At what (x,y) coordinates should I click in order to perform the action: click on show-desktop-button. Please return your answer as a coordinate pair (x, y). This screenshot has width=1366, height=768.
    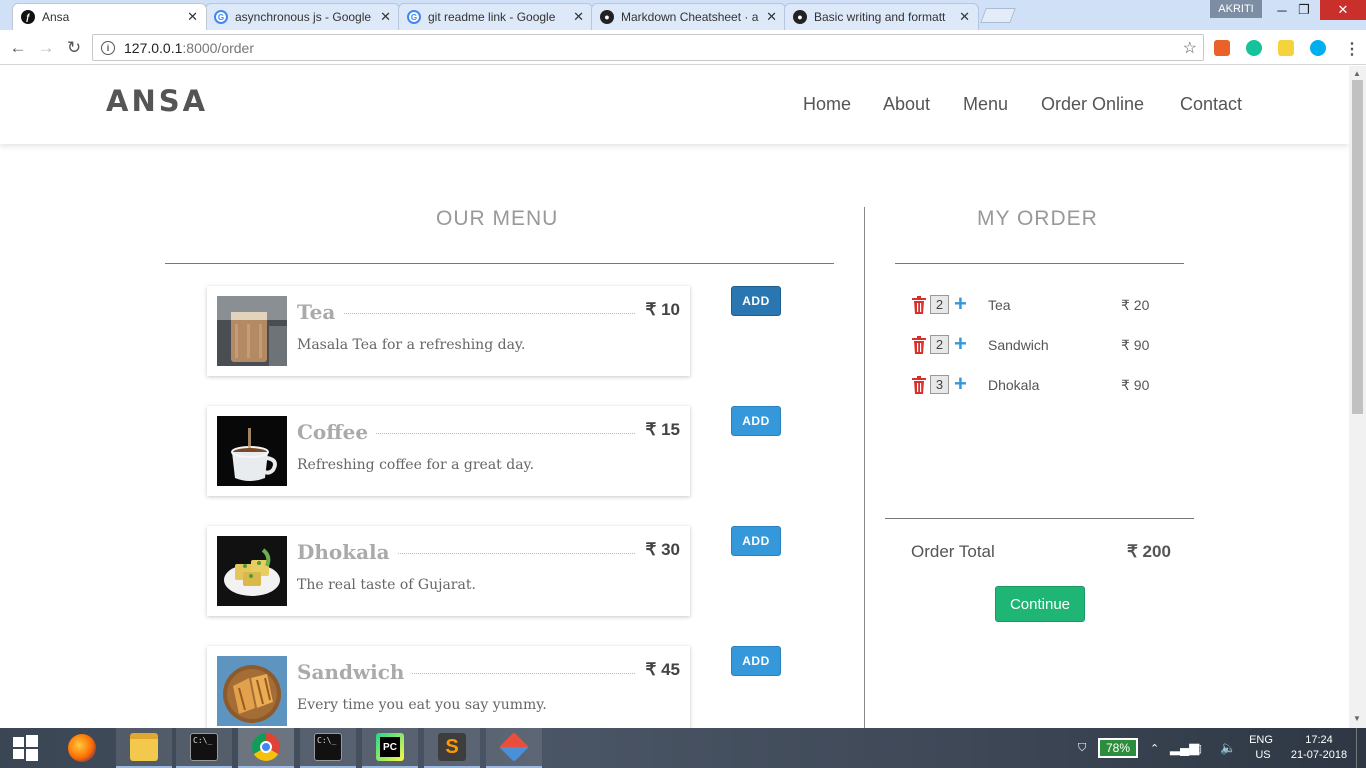
    Looking at the image, I should click on (1361, 748).